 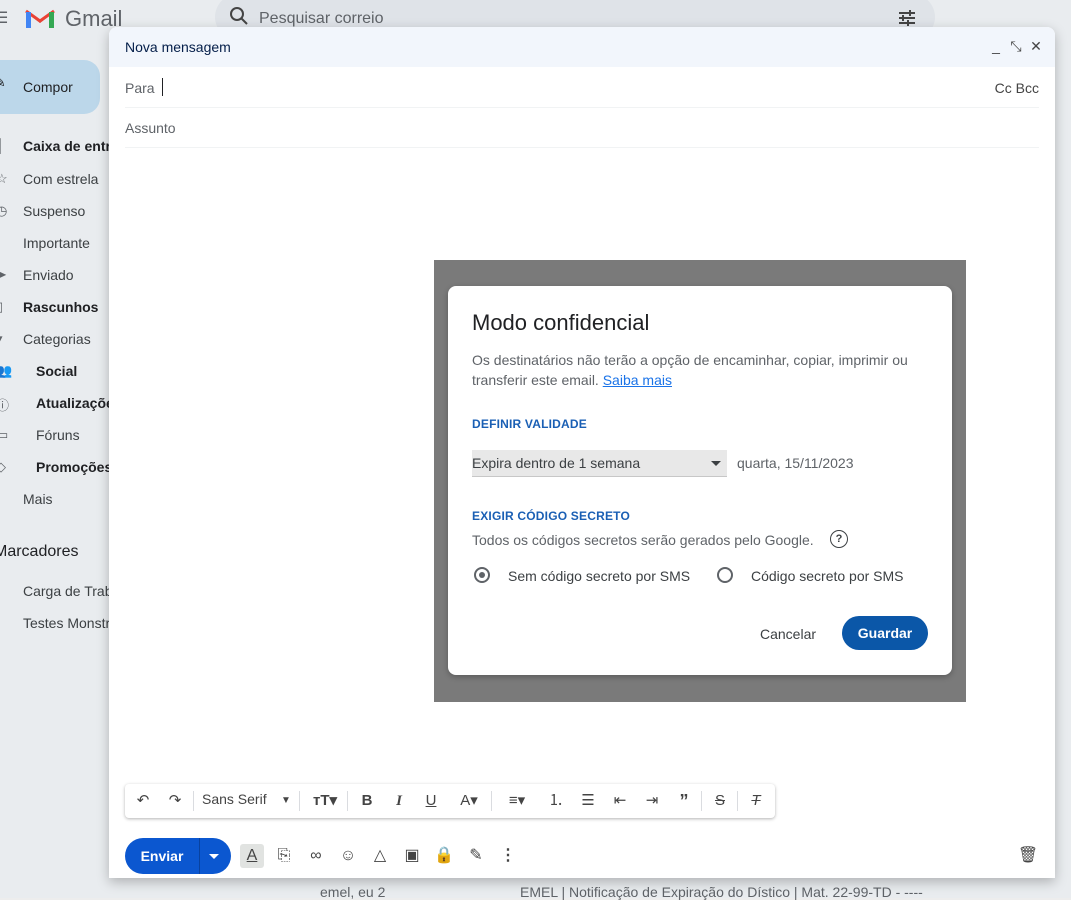 I want to click on gmail-logo, so click(x=40, y=18).